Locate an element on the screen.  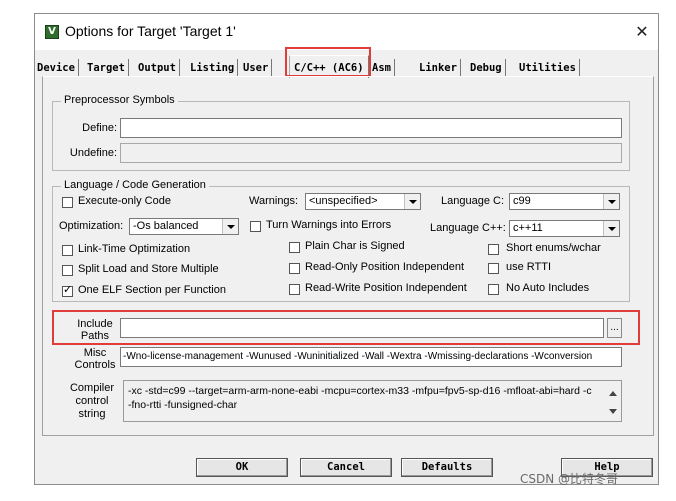
scroll-down-icon is located at coordinates (613, 412).